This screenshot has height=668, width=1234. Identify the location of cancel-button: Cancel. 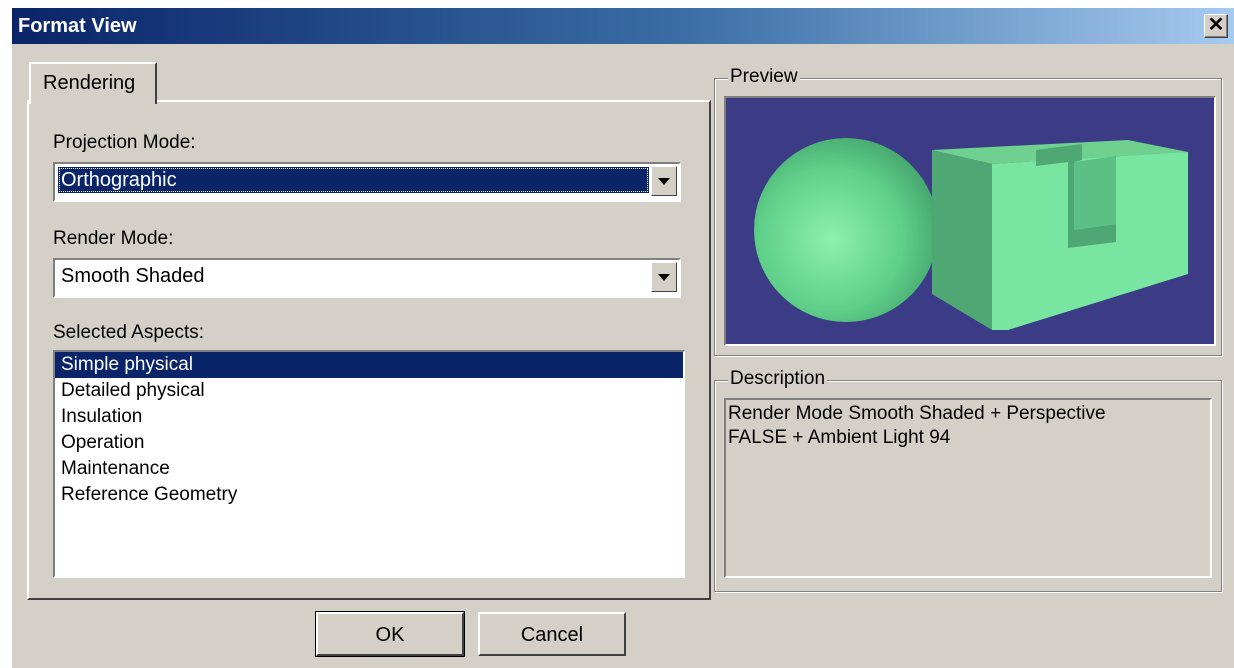
(552, 634).